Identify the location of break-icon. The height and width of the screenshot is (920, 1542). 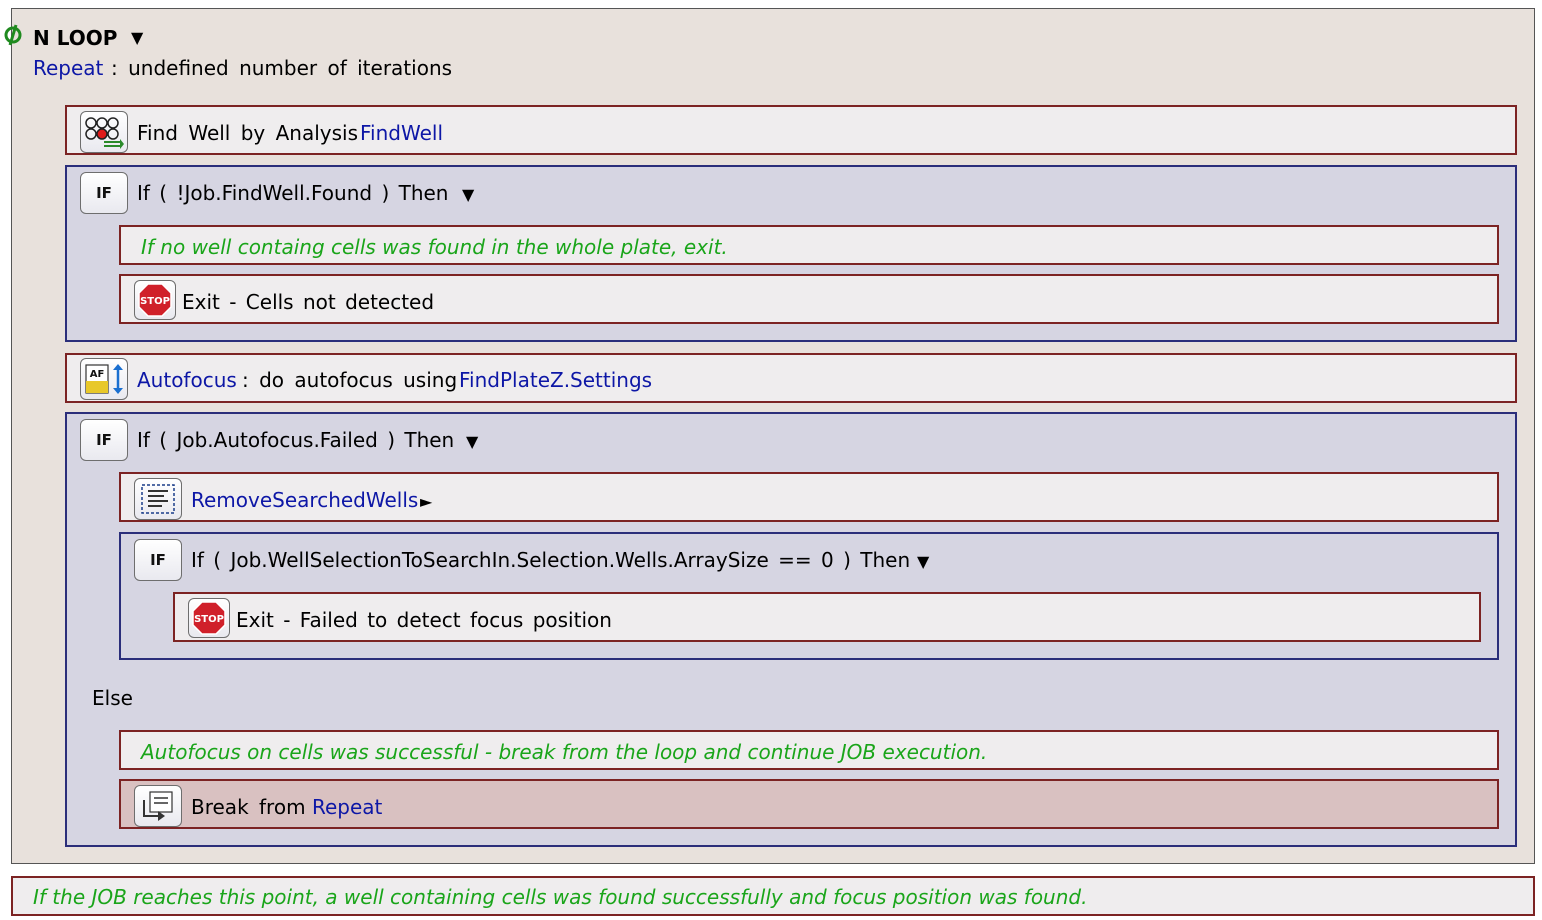
(158, 806).